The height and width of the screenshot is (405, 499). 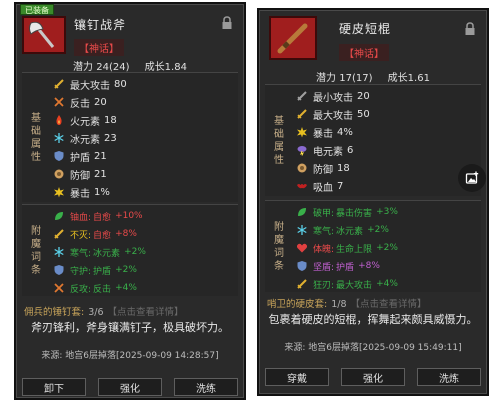 What do you see at coordinates (386, 284) in the screenshot?
I see `enchant-row: 狂刃: 最大攻击 +4%` at bounding box center [386, 284].